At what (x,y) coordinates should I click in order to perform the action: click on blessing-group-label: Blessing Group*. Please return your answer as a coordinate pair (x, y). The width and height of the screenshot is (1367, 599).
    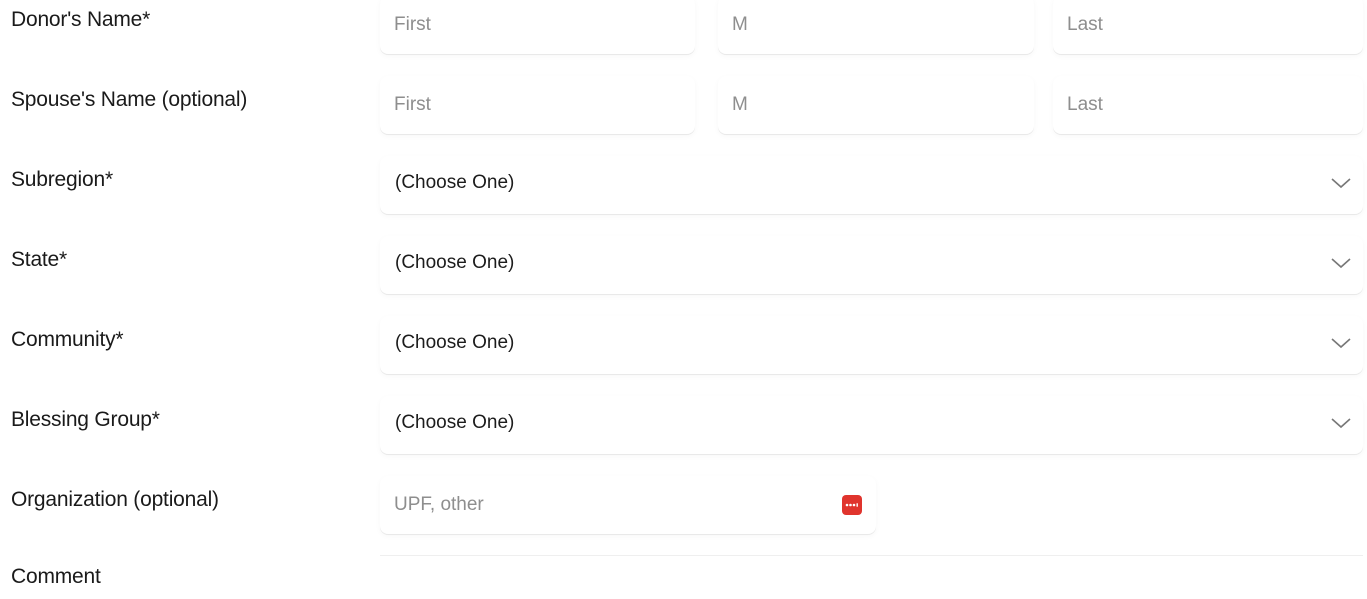
    Looking at the image, I should click on (85, 419).